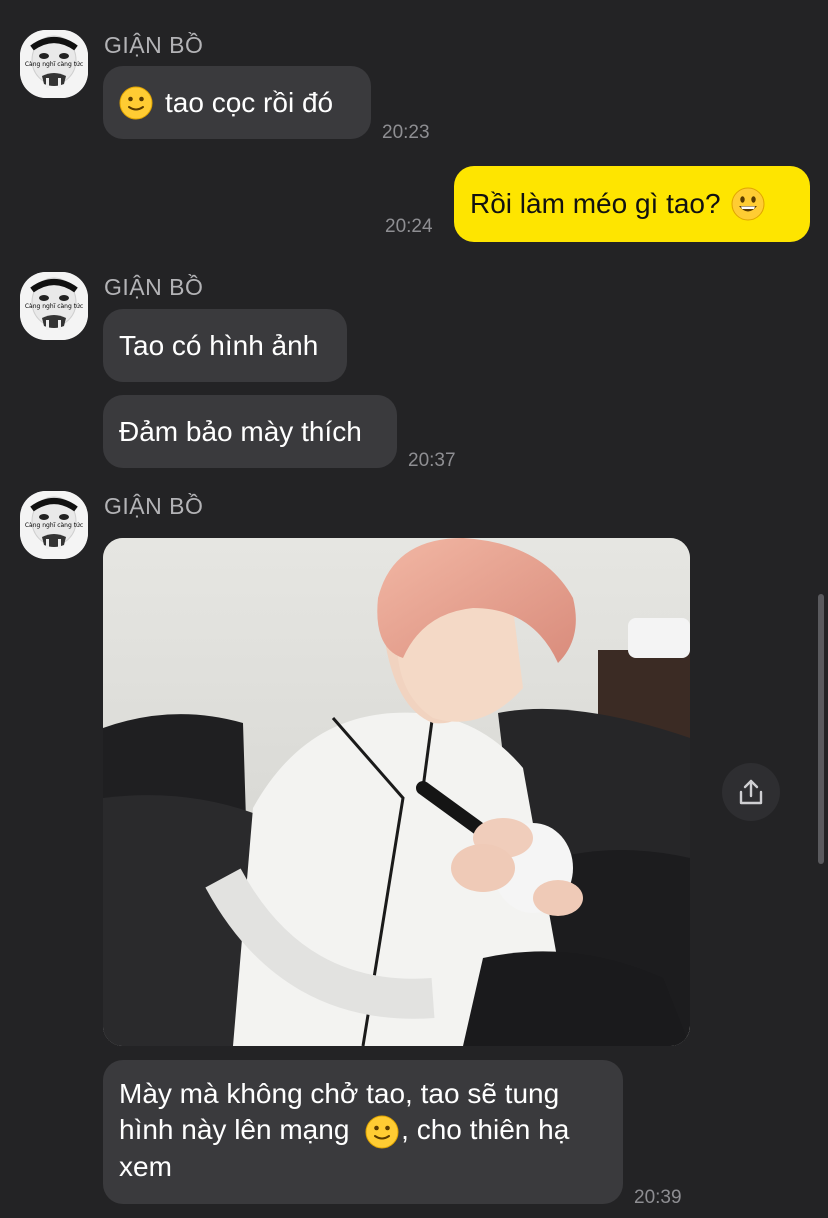 The height and width of the screenshot is (1218, 828). I want to click on message-text: Rồi làm méo gì tao?, so click(595, 203).